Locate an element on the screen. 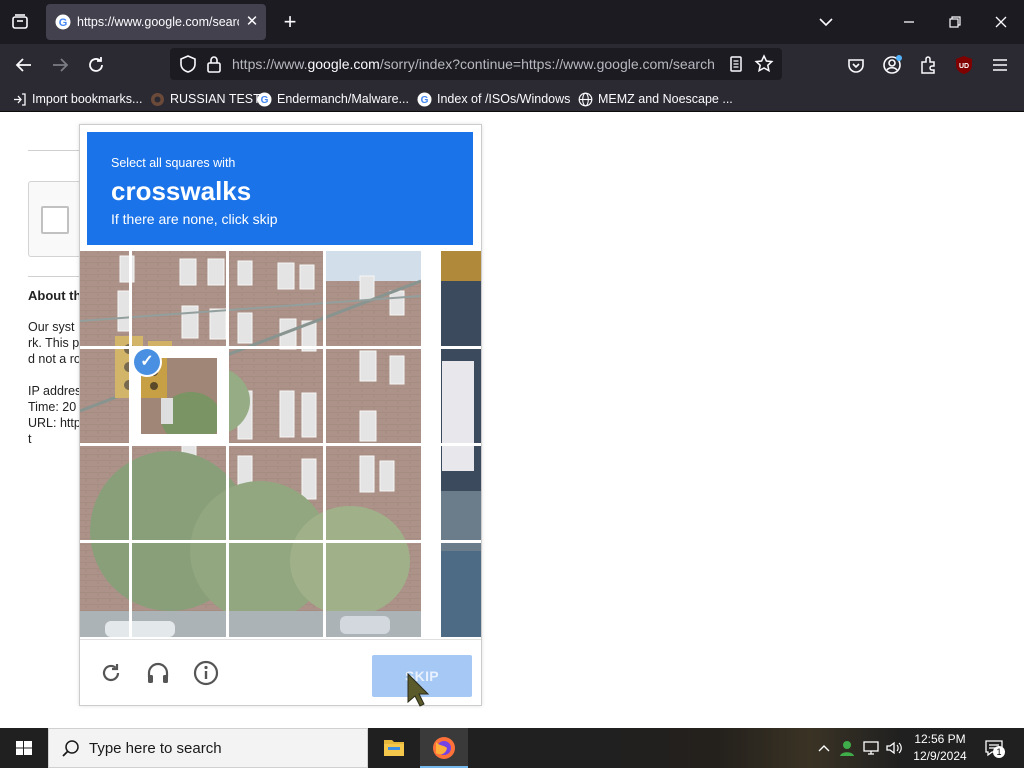  extensions-puzzle-icon is located at coordinates (928, 65).